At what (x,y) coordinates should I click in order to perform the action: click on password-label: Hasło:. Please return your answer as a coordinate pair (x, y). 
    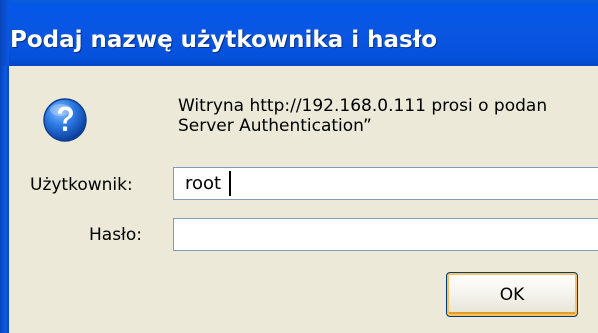
    Looking at the image, I should click on (116, 235).